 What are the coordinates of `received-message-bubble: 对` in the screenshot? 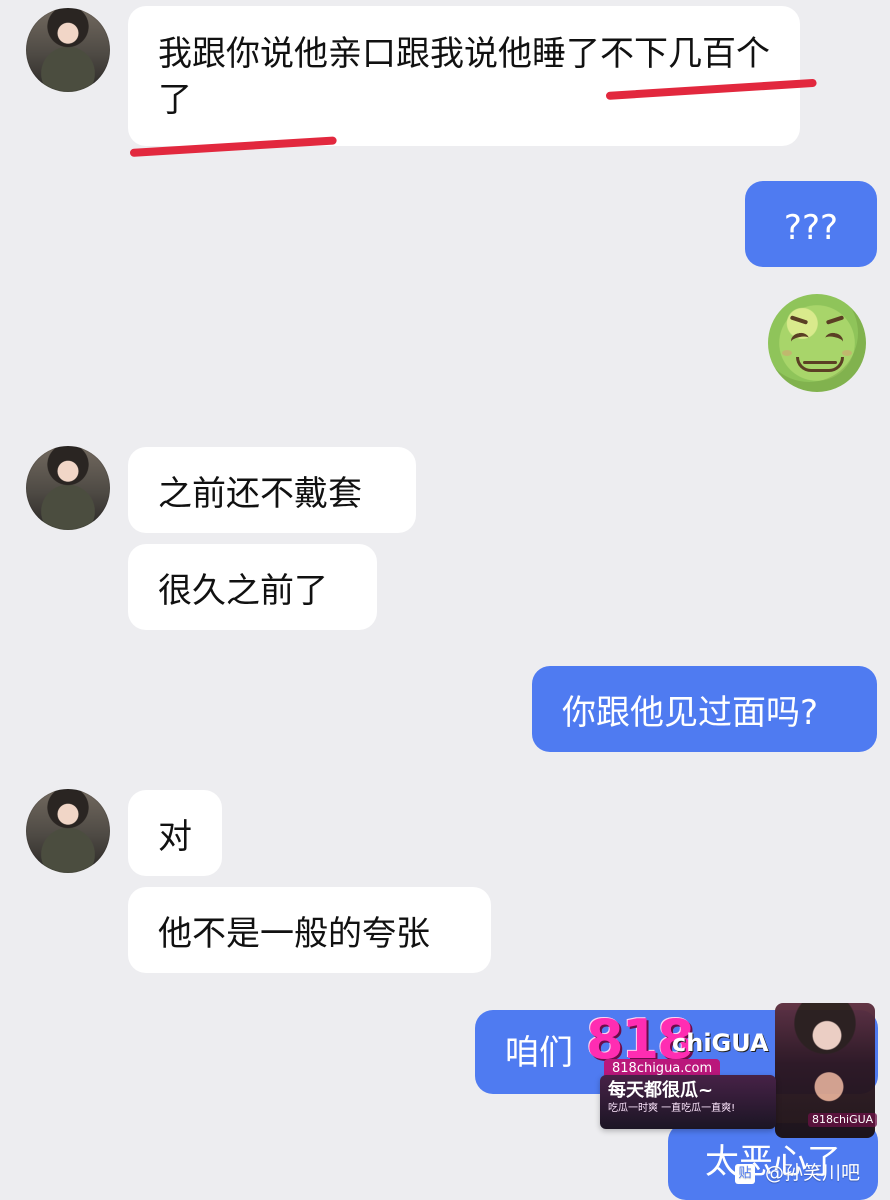 It's located at (175, 833).